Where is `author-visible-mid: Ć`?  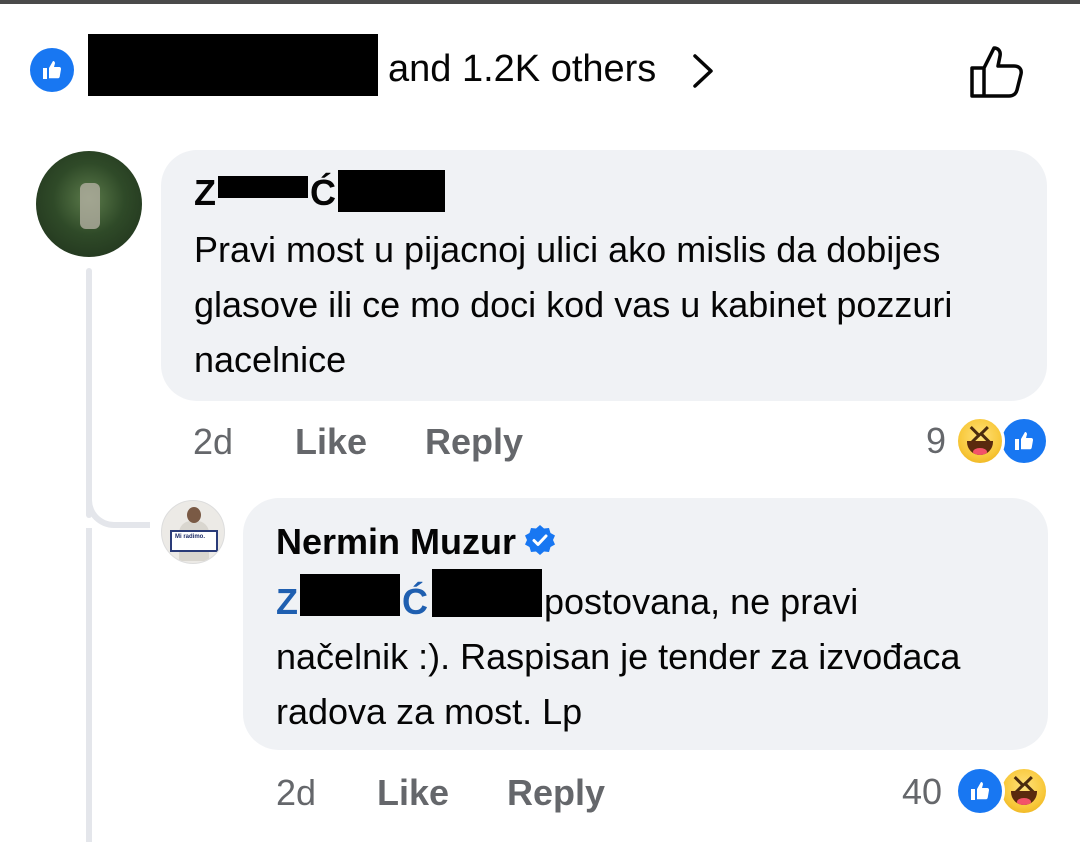
author-visible-mid: Ć is located at coordinates (323, 192).